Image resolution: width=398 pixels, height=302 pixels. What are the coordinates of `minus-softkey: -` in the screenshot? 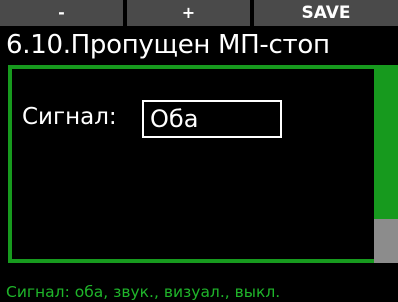 It's located at (61, 13).